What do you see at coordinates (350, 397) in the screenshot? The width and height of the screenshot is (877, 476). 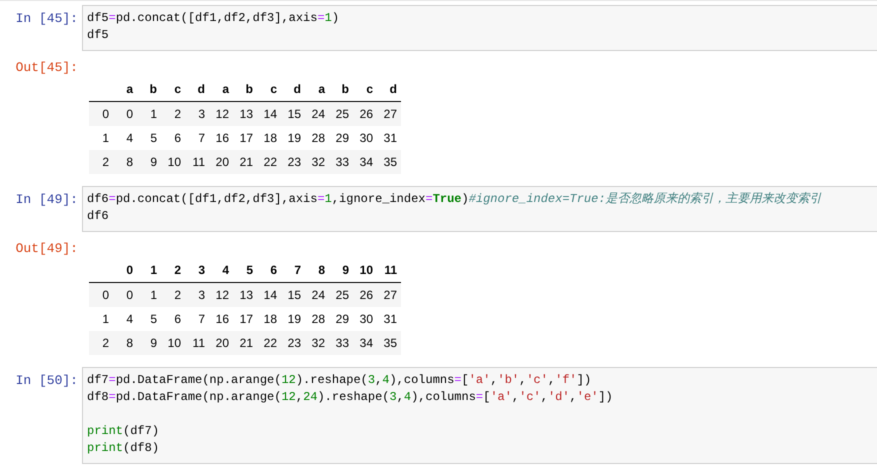 I see `code-line: df8=pd.DataFrame(np.arange(12,24).reshape(3,4),columns=['a','c','d','e'])` at bounding box center [350, 397].